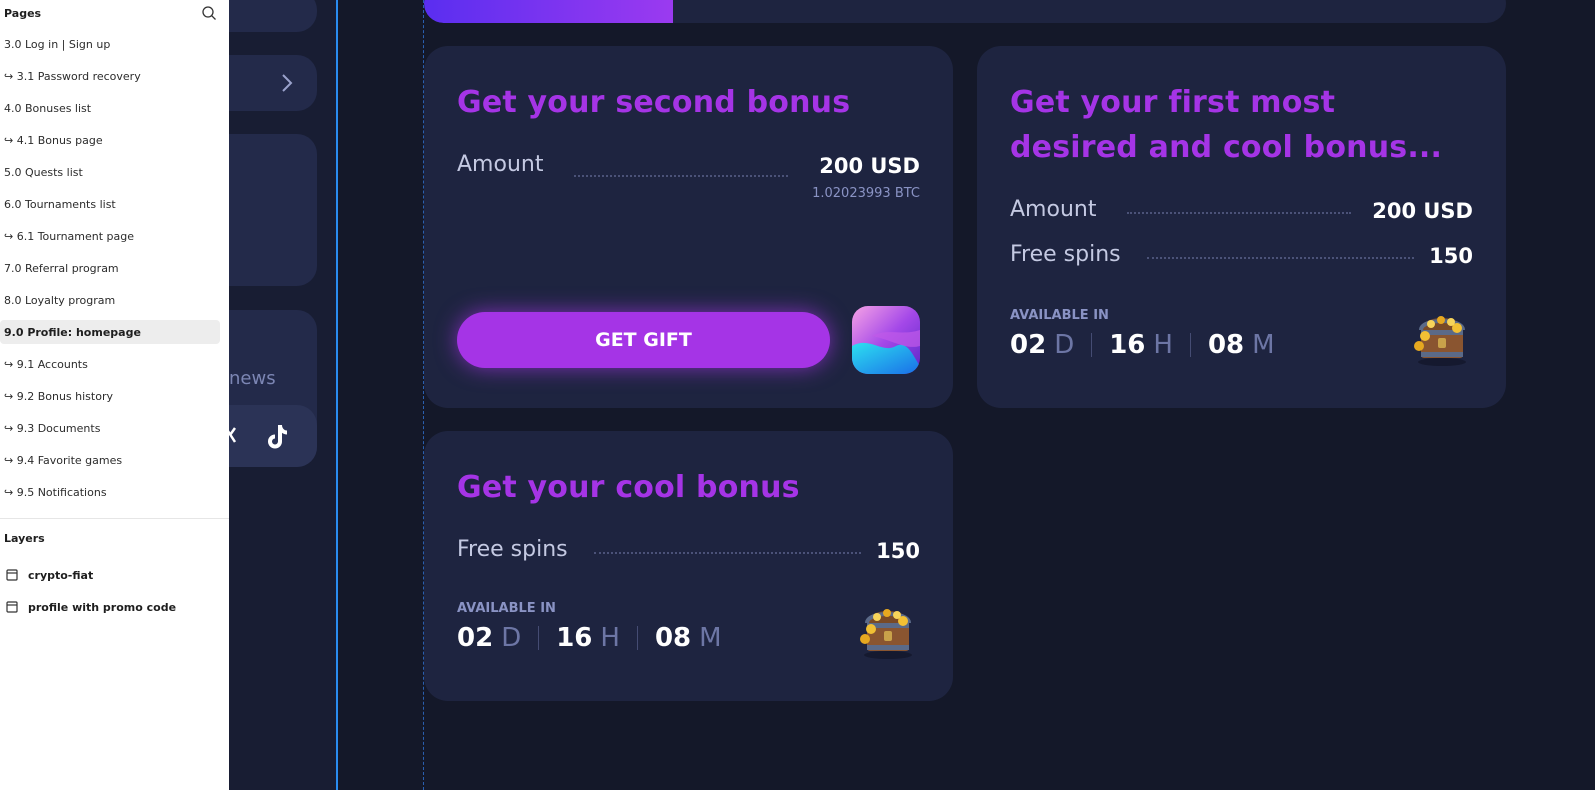 The image size is (1595, 790). I want to click on get-gift-button: GET GIFT, so click(643, 340).